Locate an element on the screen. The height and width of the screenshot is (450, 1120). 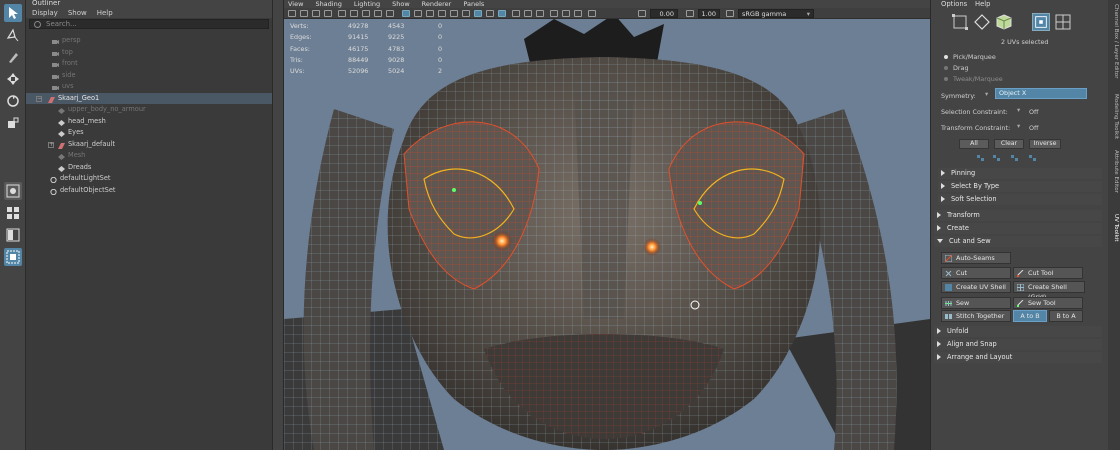
view-transform-select: sRGB gamma ▾ is located at coordinates (776, 13).